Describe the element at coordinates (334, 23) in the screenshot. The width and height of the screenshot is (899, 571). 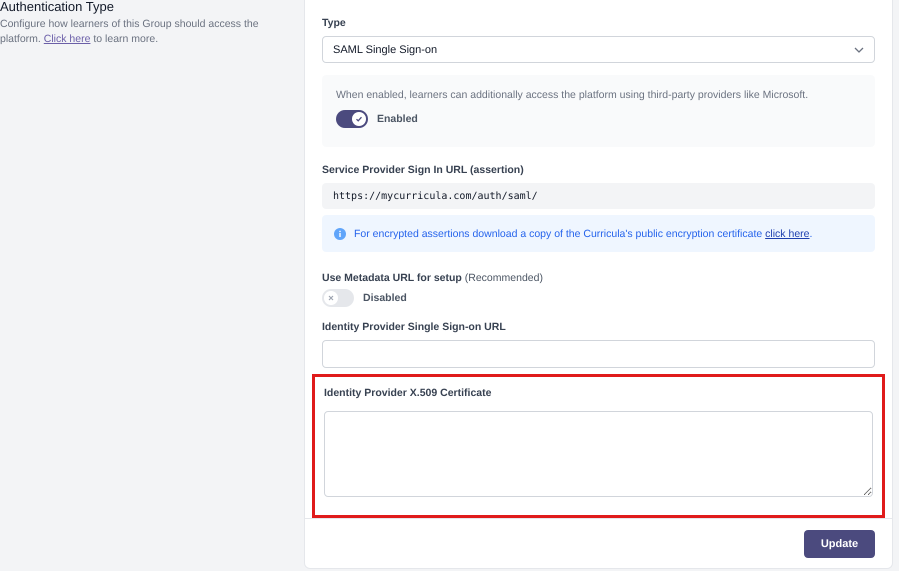
I see `field-label: Type` at that location.